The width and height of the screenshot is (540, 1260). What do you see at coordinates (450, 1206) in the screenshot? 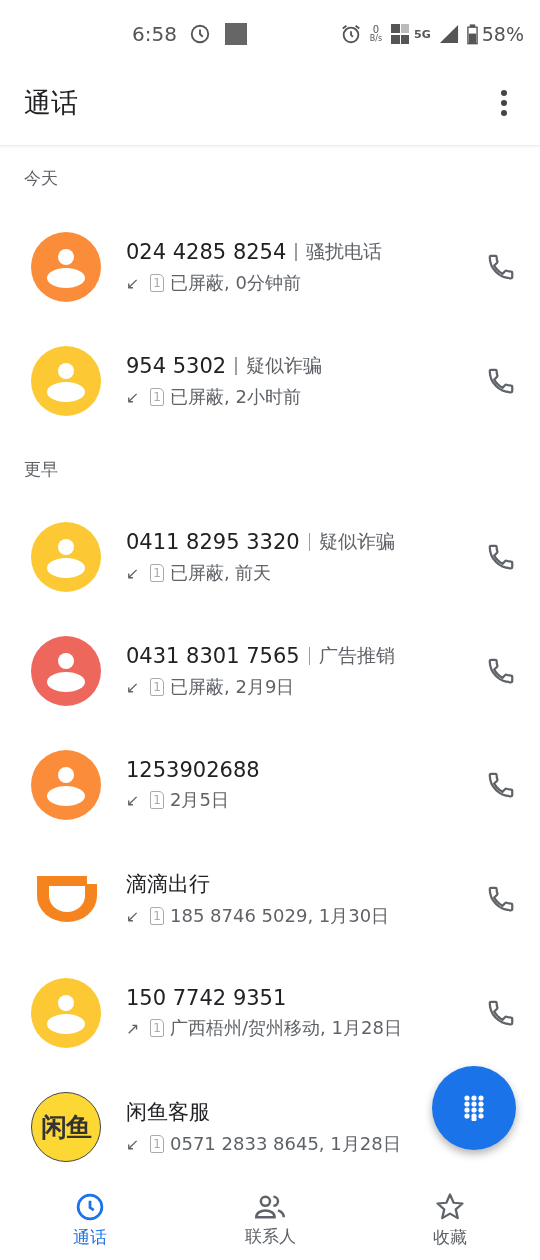
I see `star-icon` at bounding box center [450, 1206].